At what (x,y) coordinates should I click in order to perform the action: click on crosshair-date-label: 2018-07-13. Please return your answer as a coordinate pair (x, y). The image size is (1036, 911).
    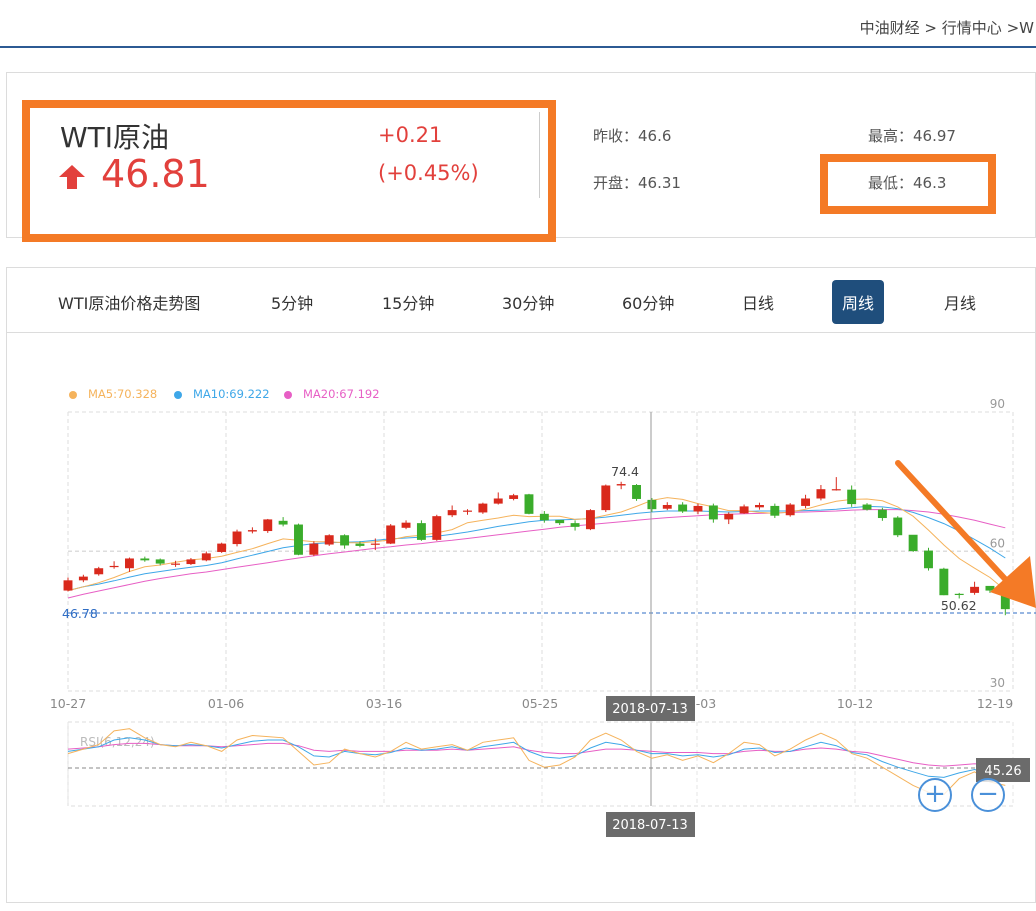
    Looking at the image, I should click on (650, 709).